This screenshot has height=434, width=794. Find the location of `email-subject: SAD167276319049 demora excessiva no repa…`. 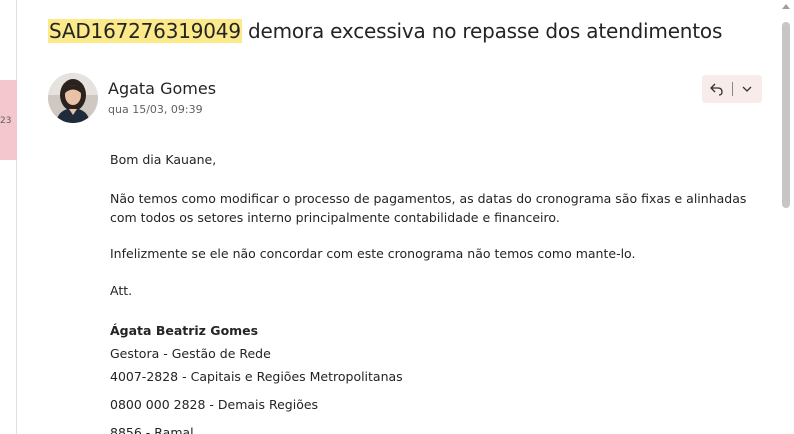

email-subject: SAD167276319049 demora excessiva no repa… is located at coordinates (385, 31).